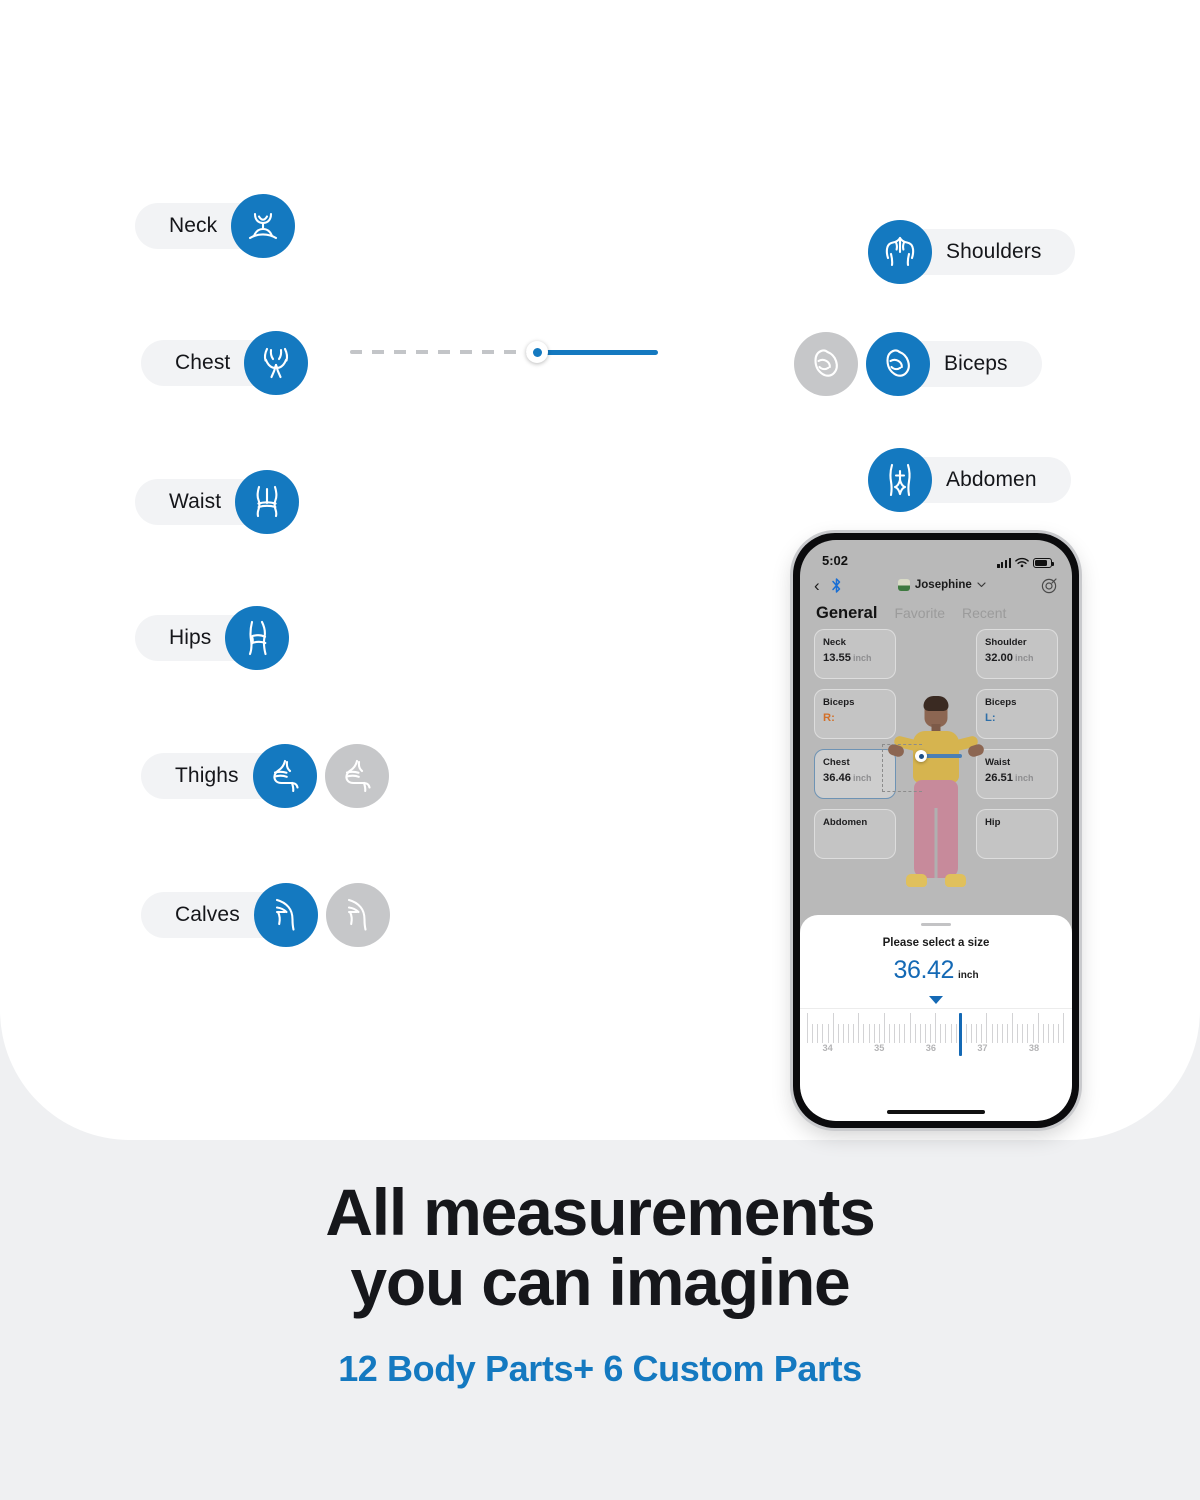  What do you see at coordinates (193, 225) in the screenshot?
I see `neck-label: Neck` at bounding box center [193, 225].